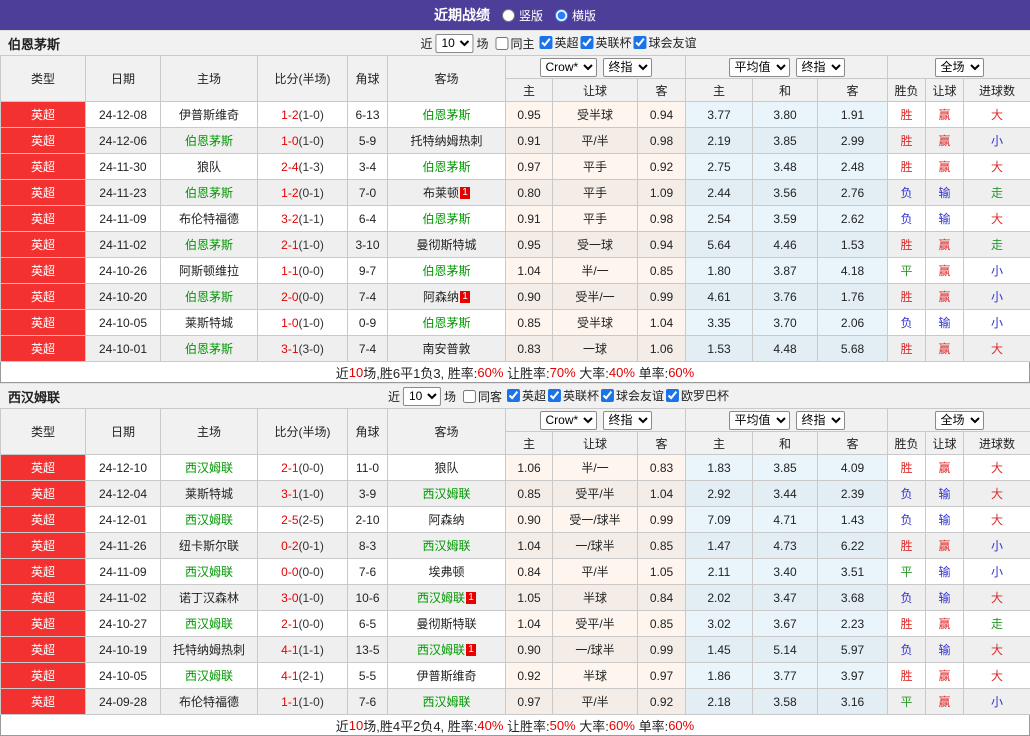 This screenshot has height=736, width=1030. Describe the element at coordinates (480, 396) in the screenshot. I see `same-venue-filter: 同客` at that location.